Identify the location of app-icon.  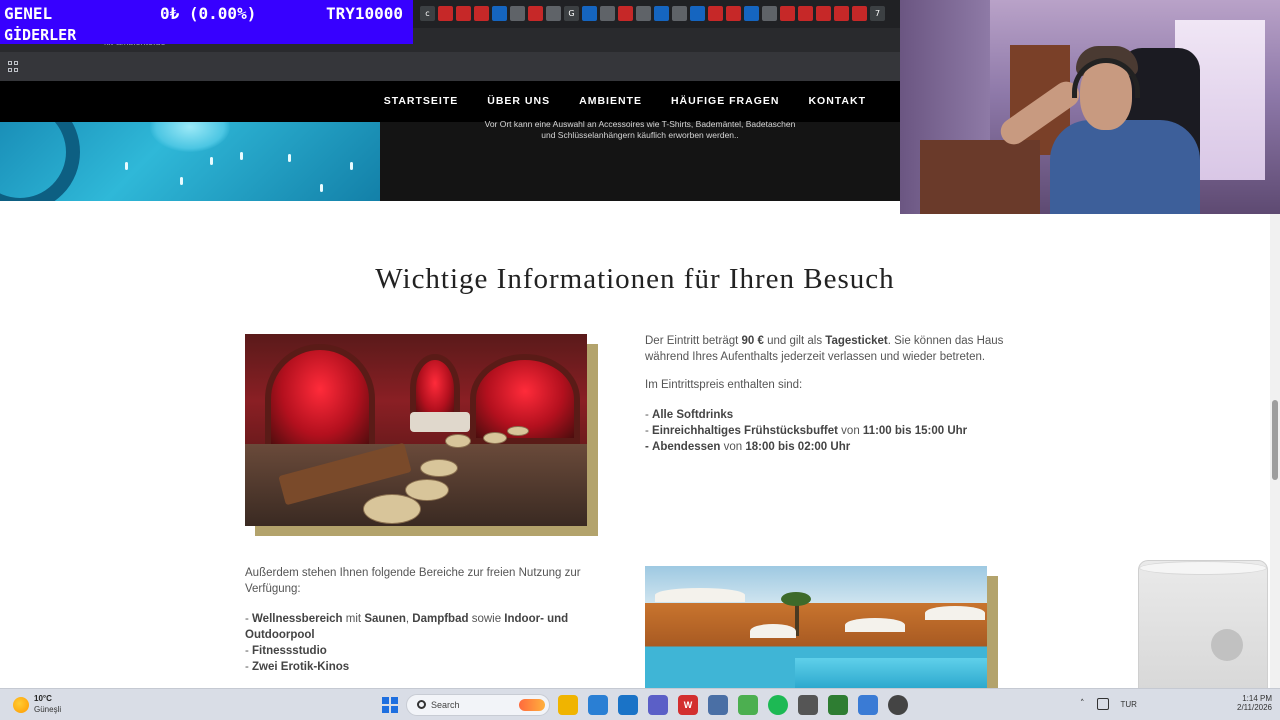
(838, 705).